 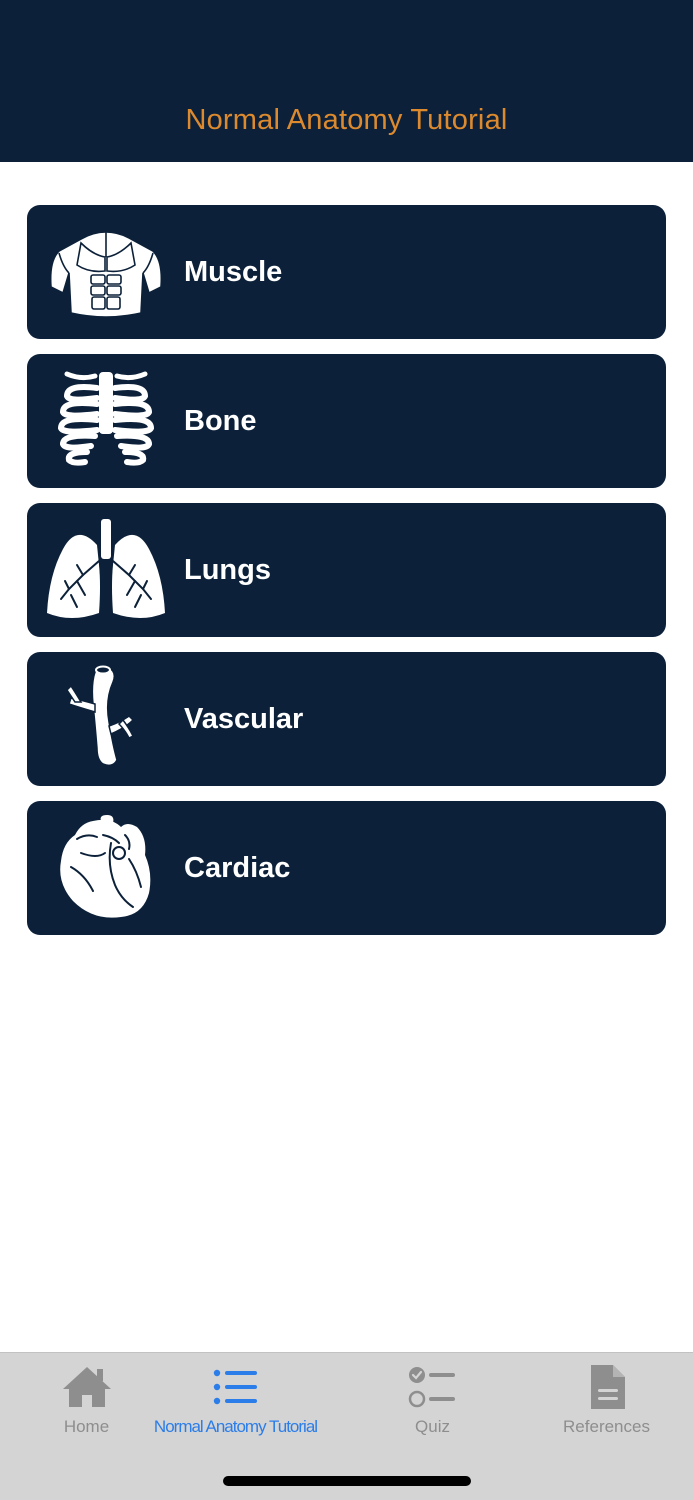 What do you see at coordinates (346, 120) in the screenshot?
I see `page-title: Normal Anatomy Tutorial` at bounding box center [346, 120].